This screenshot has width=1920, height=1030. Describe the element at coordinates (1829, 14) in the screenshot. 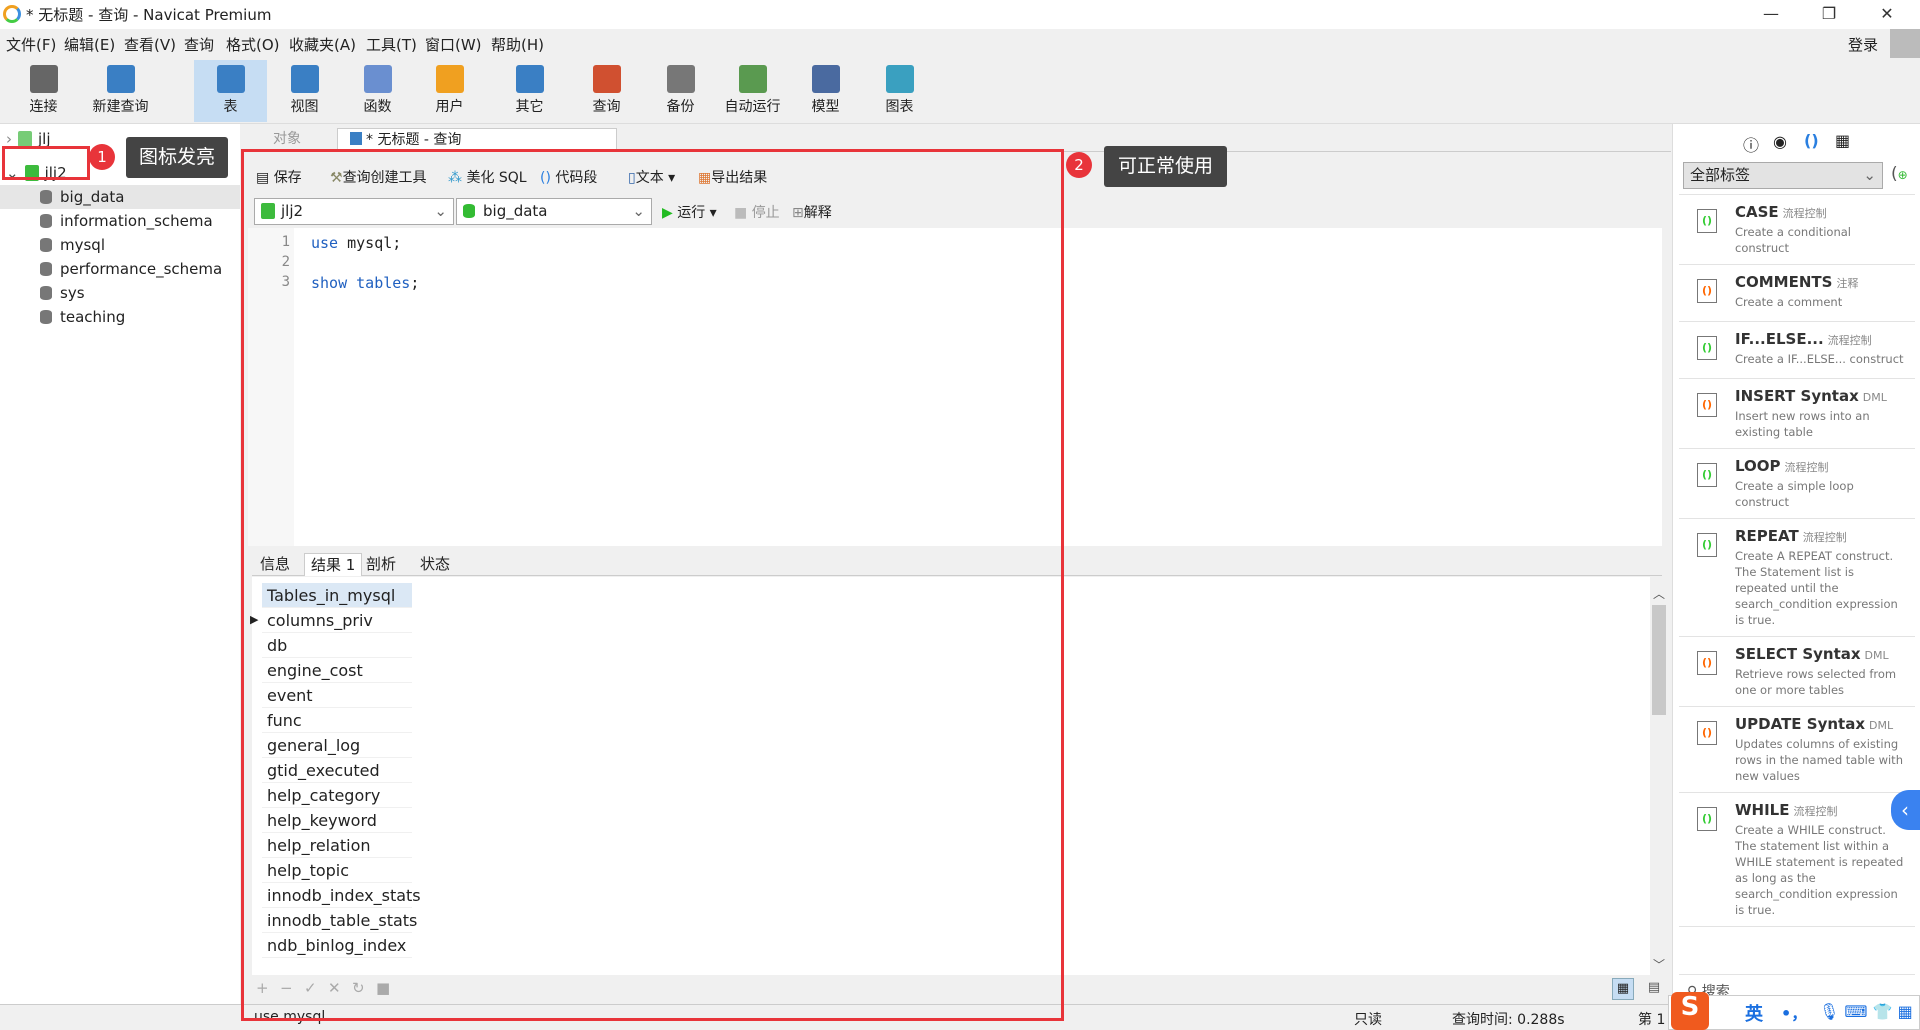

I see `restore-button: ❐` at that location.